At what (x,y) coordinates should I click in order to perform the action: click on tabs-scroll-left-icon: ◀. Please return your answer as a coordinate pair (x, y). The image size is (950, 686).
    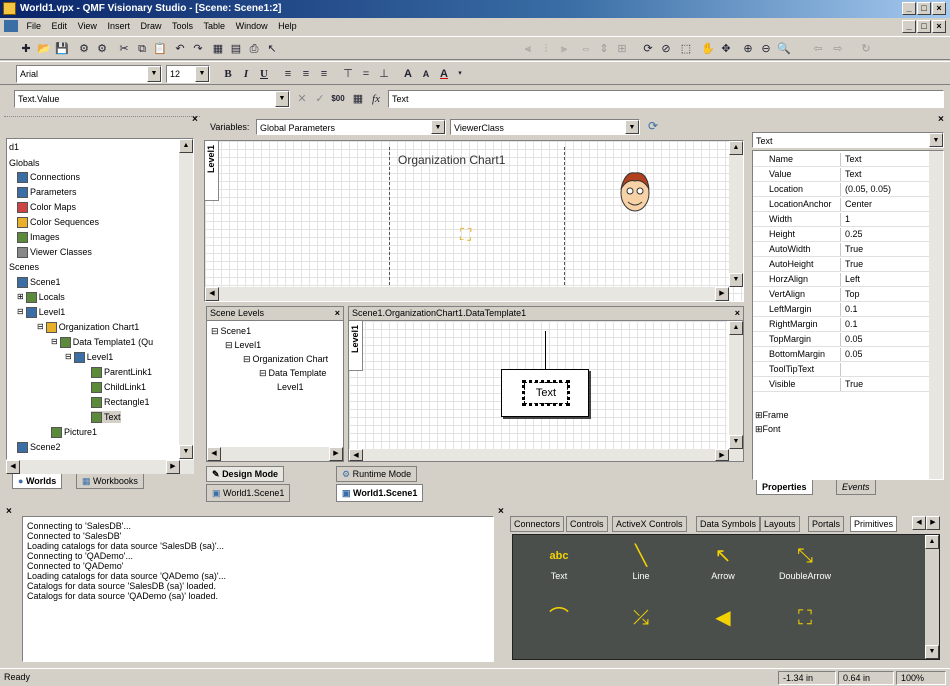
    Looking at the image, I should click on (919, 523).